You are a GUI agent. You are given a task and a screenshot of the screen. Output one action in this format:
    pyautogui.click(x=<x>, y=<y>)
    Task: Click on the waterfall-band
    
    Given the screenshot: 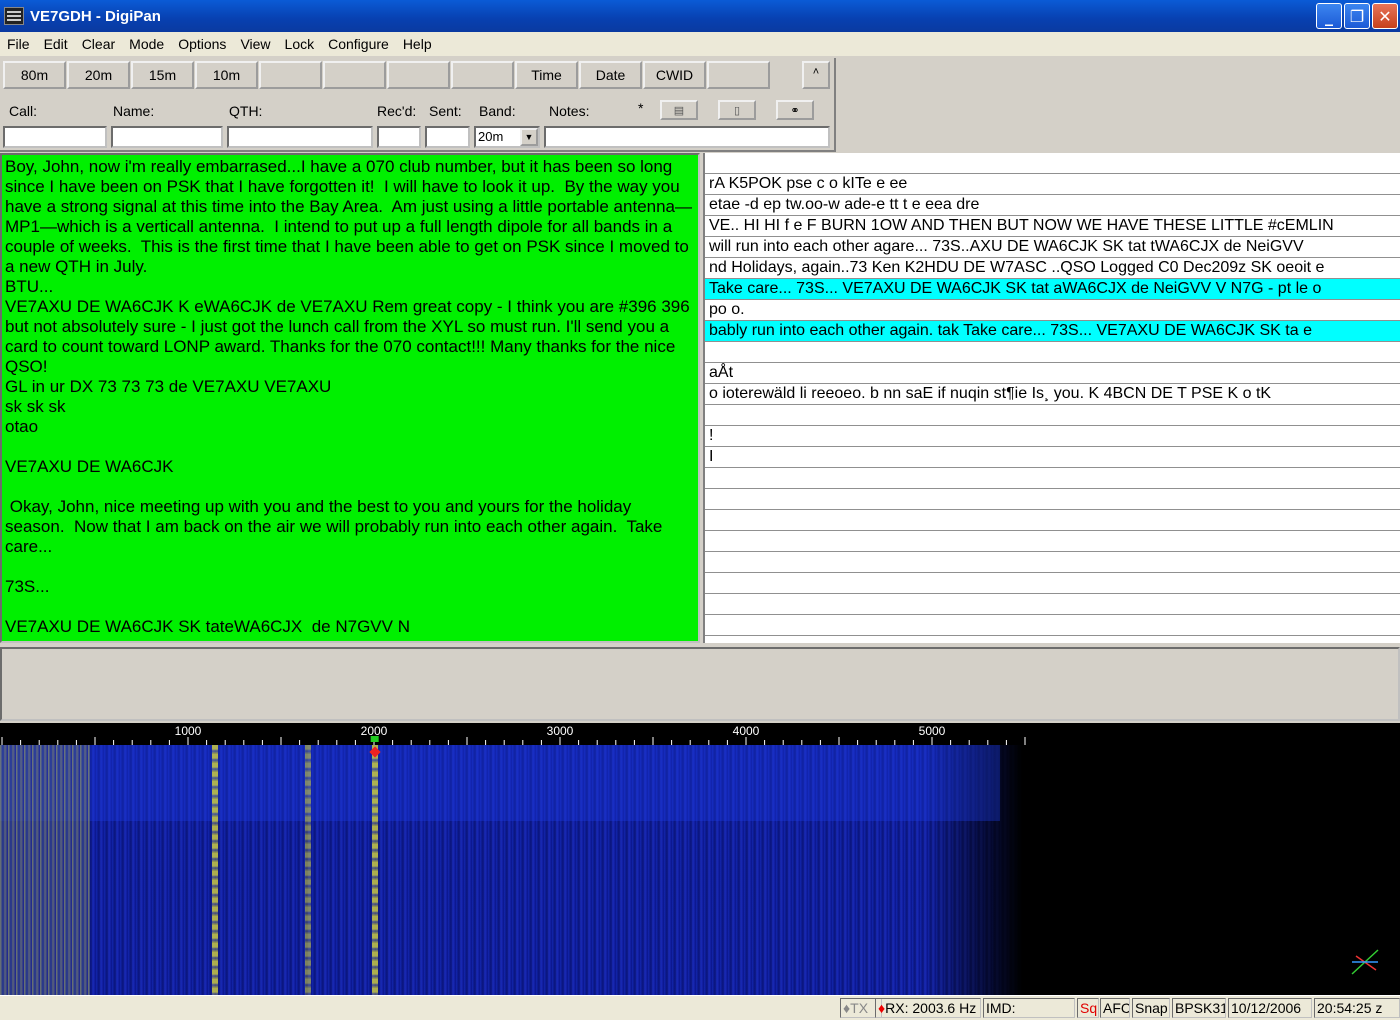 What is the action you would take?
    pyautogui.click(x=500, y=783)
    